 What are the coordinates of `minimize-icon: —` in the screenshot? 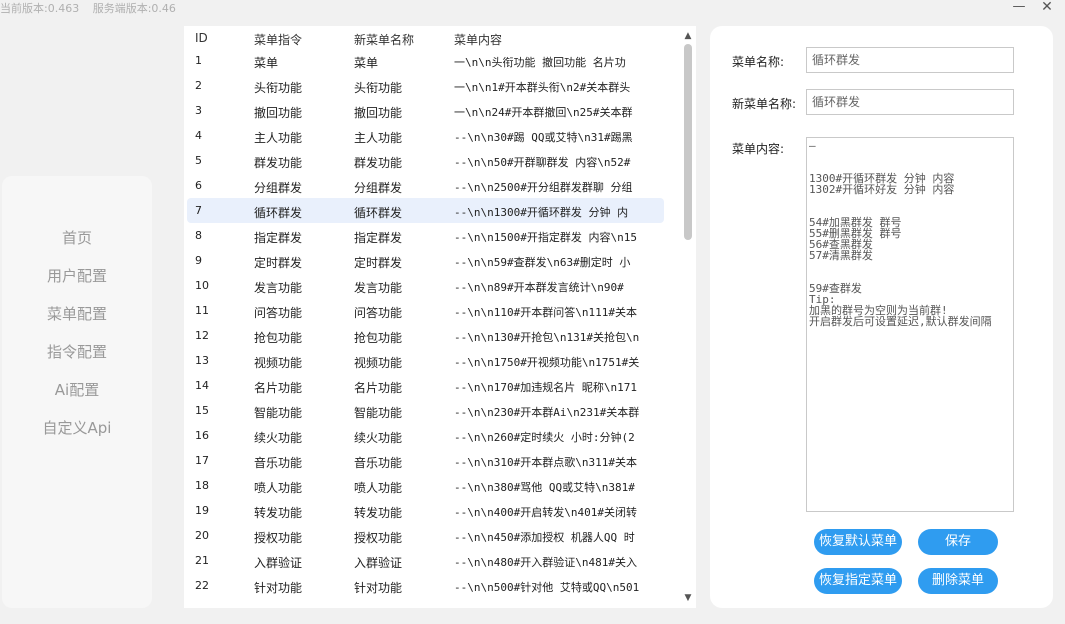 It's located at (1019, 8).